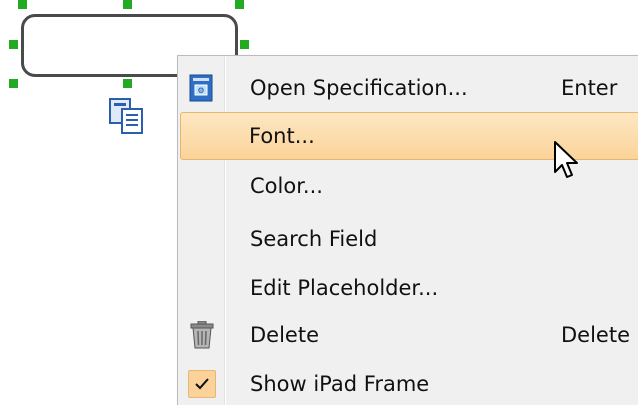 The width and height of the screenshot is (638, 405). What do you see at coordinates (244, 44) in the screenshot?
I see `resize-handle-right` at bounding box center [244, 44].